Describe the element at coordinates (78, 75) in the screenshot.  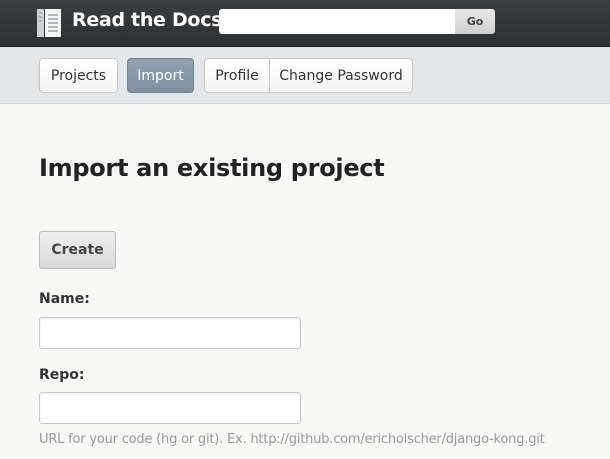
I see `nav-projects-button: Projects` at that location.